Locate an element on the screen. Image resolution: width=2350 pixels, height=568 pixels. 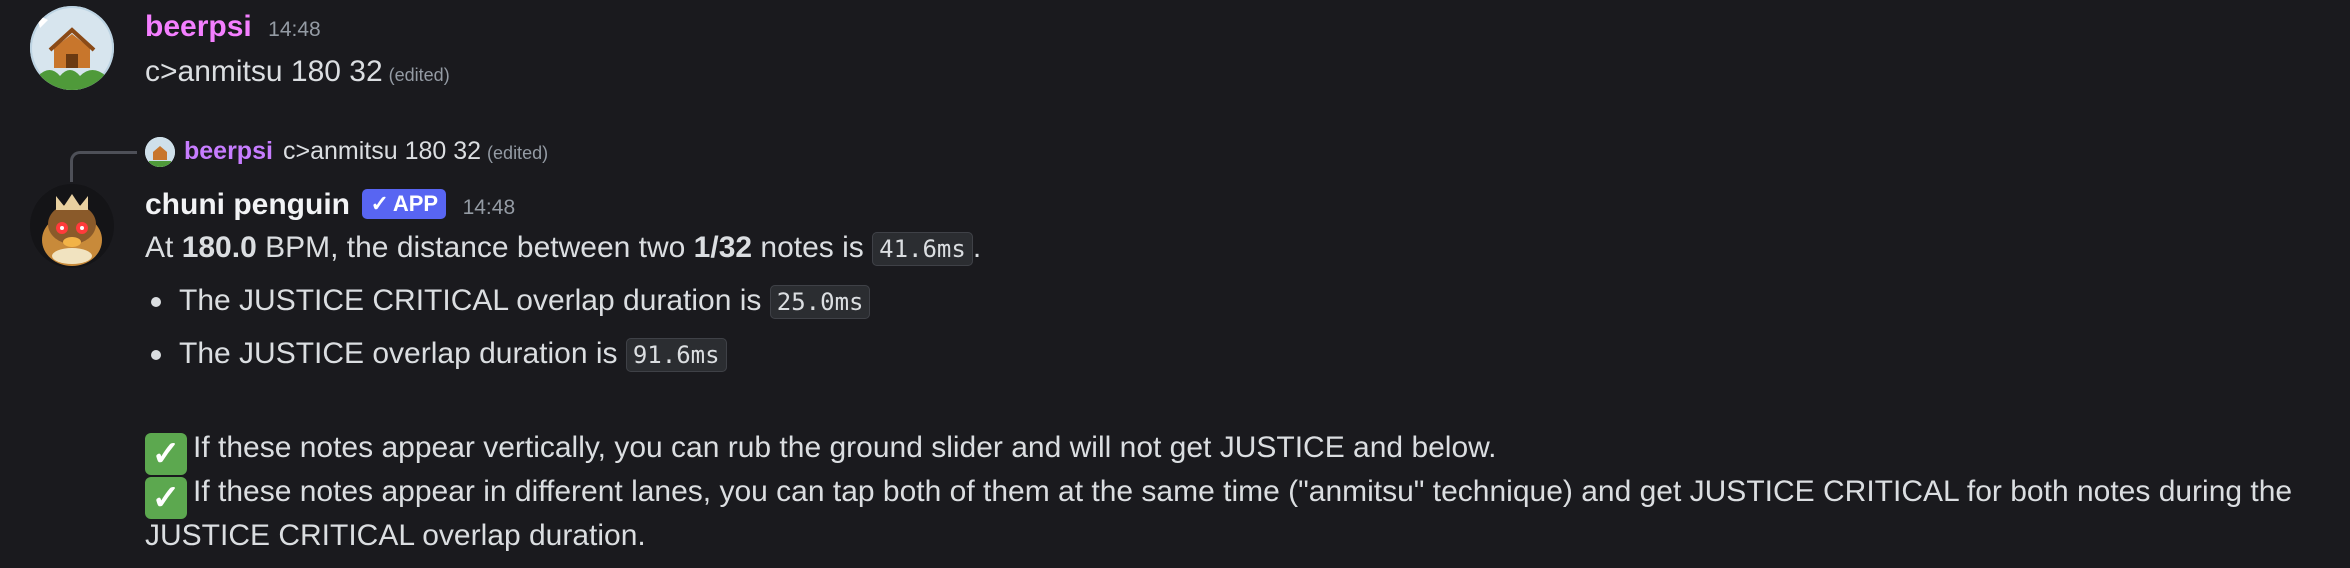
division-value: 1/32 is located at coordinates (723, 247).